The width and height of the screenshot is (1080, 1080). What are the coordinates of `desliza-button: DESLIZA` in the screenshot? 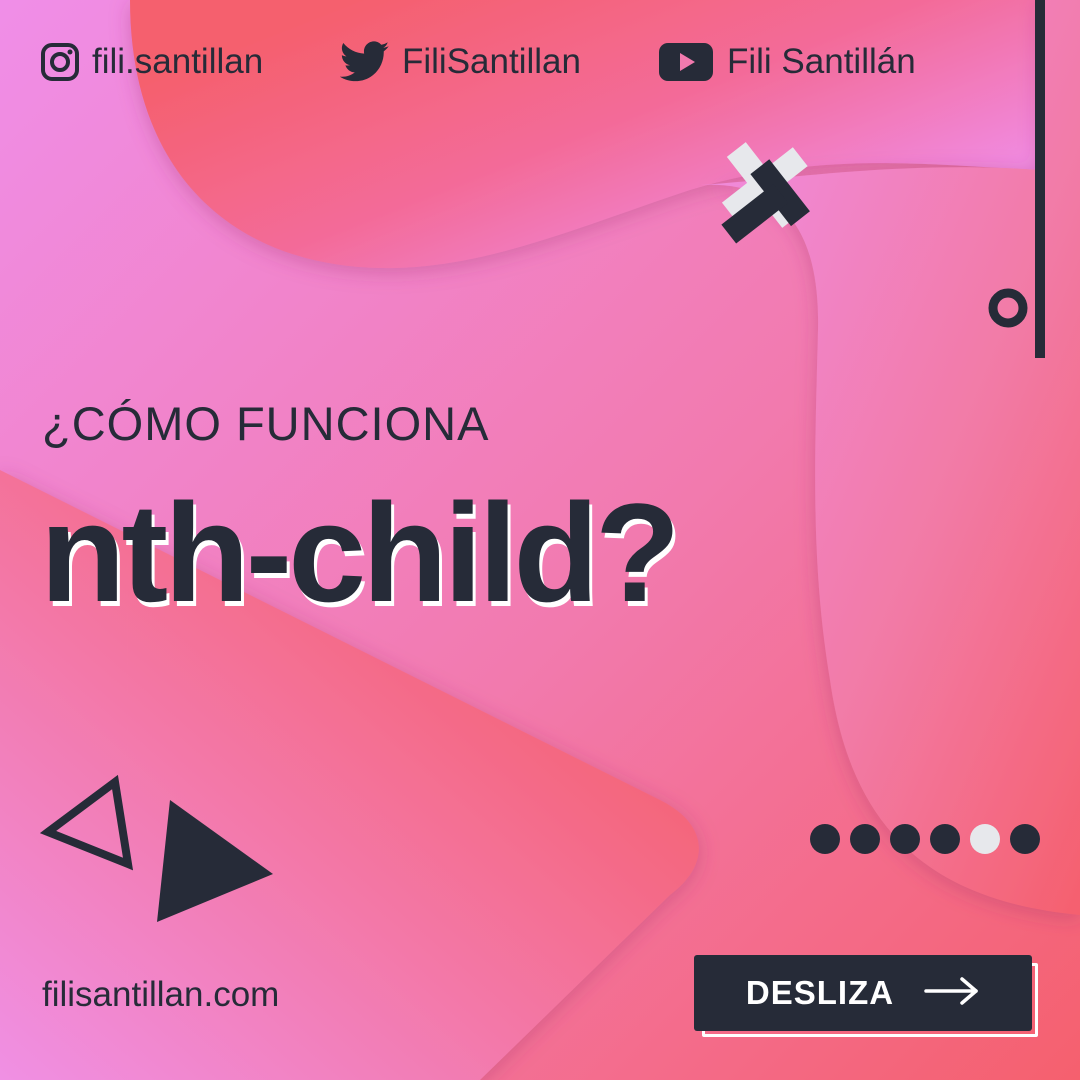 It's located at (863, 993).